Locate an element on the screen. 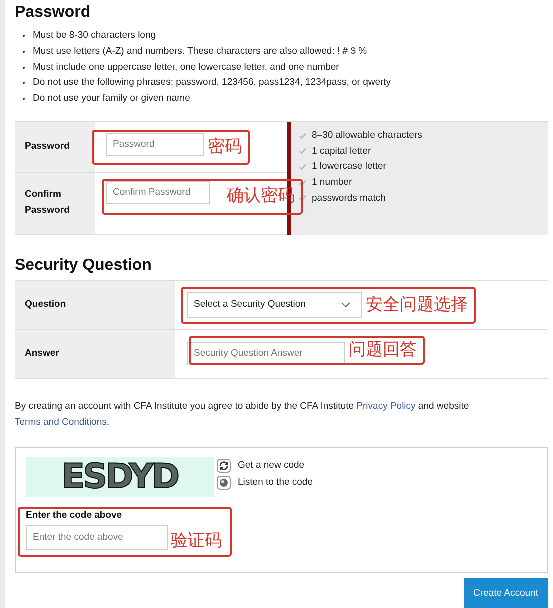  audio-icon is located at coordinates (224, 483).